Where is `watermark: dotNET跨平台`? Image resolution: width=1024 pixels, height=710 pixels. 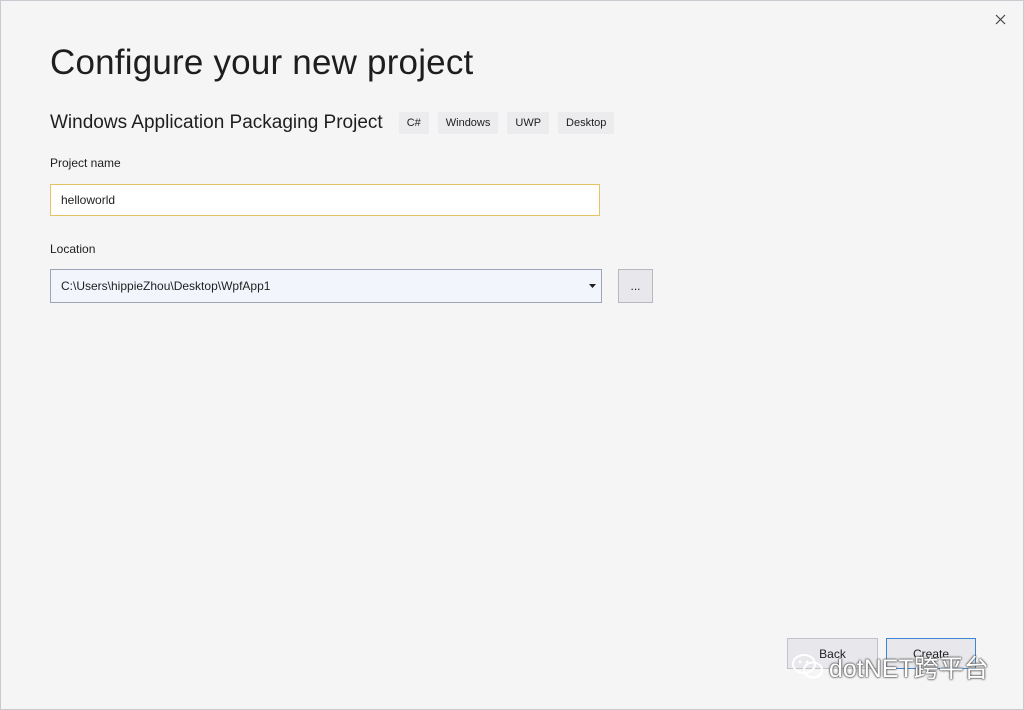
watermark: dotNET跨平台 is located at coordinates (890, 667).